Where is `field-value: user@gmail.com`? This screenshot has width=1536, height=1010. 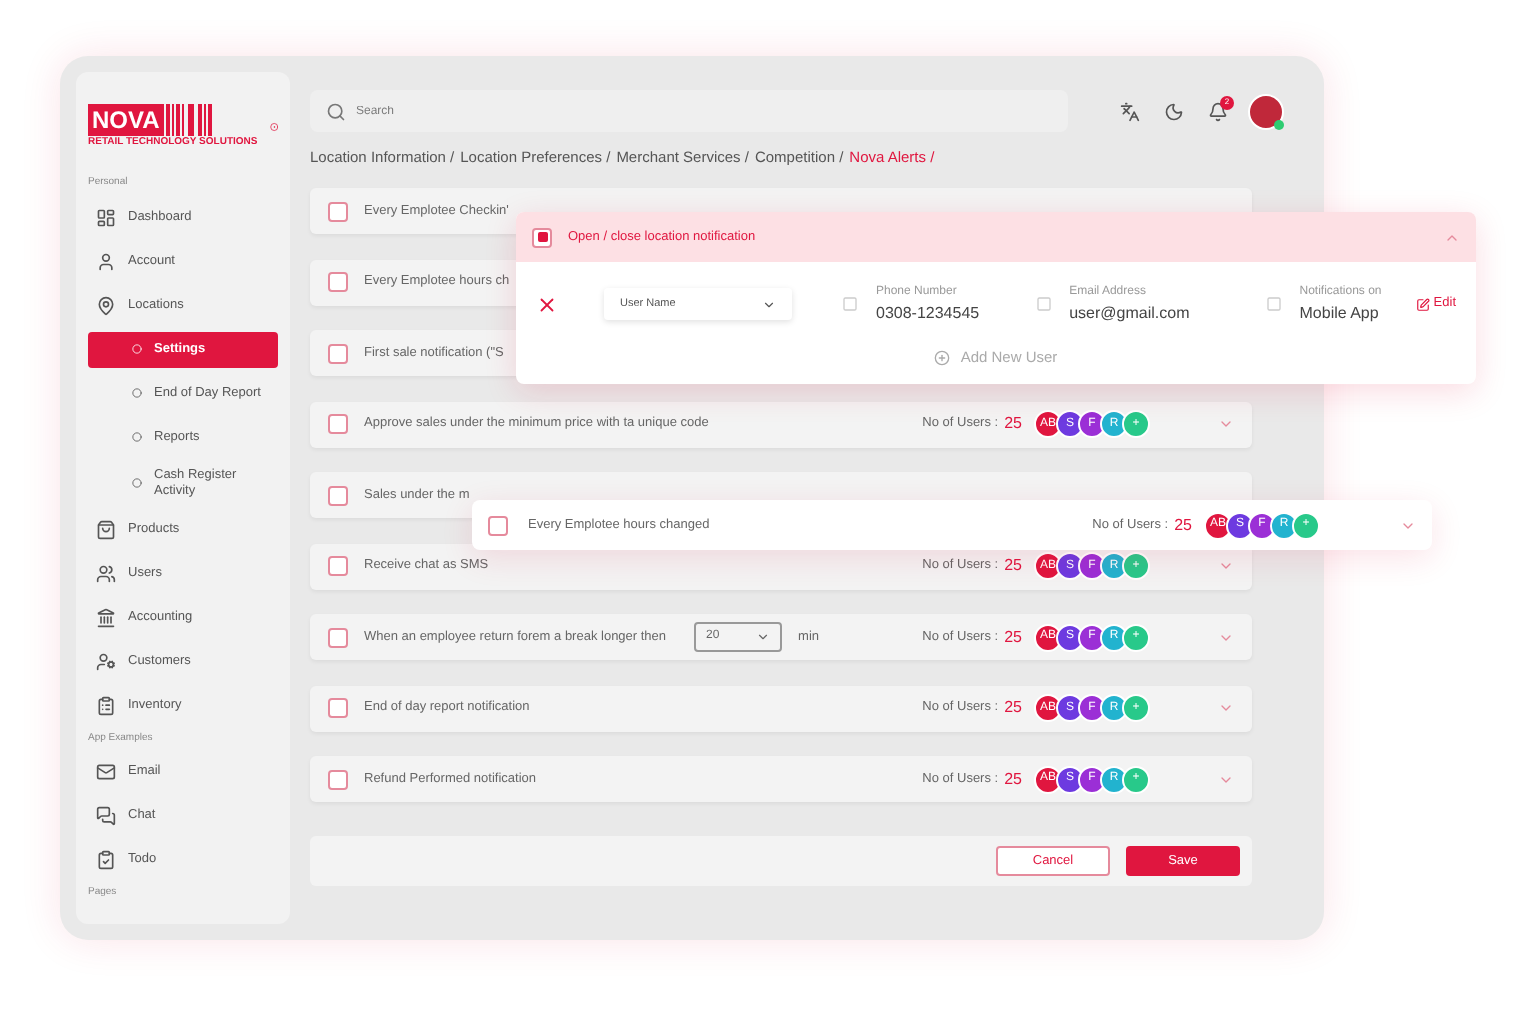
field-value: user@gmail.com is located at coordinates (1129, 313).